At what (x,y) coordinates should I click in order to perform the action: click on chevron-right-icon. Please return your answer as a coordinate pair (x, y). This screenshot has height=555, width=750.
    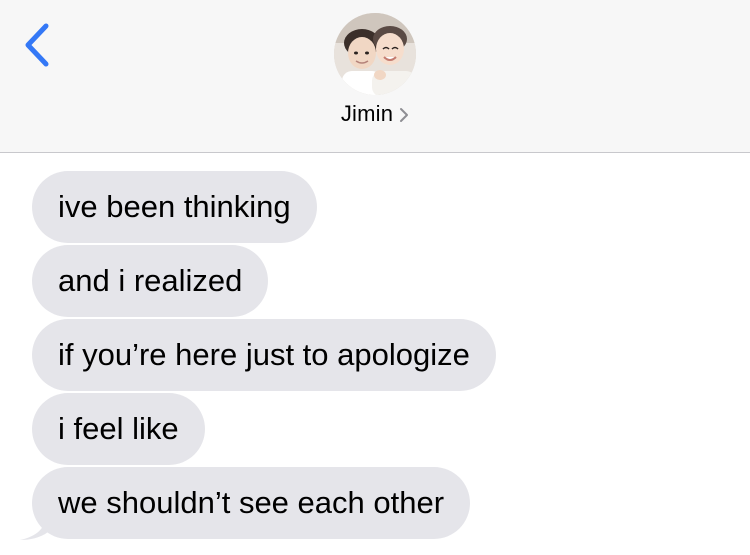
    Looking at the image, I should click on (404, 115).